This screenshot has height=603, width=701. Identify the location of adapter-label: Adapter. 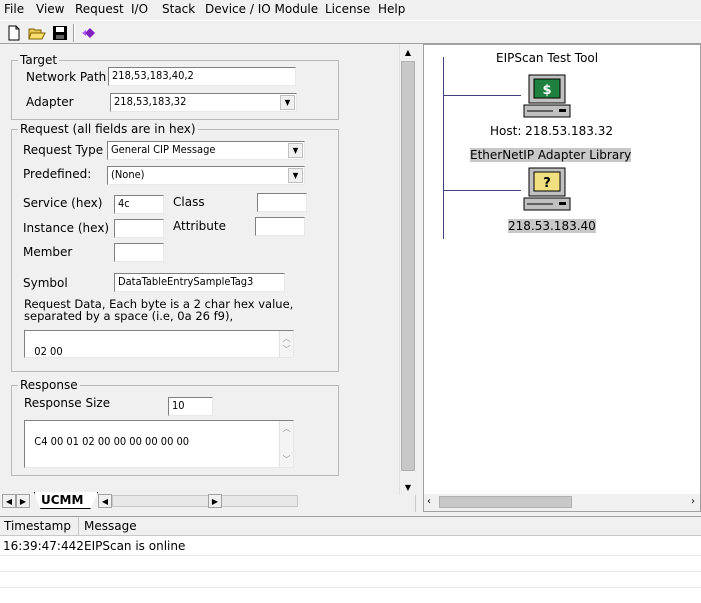
(50, 102).